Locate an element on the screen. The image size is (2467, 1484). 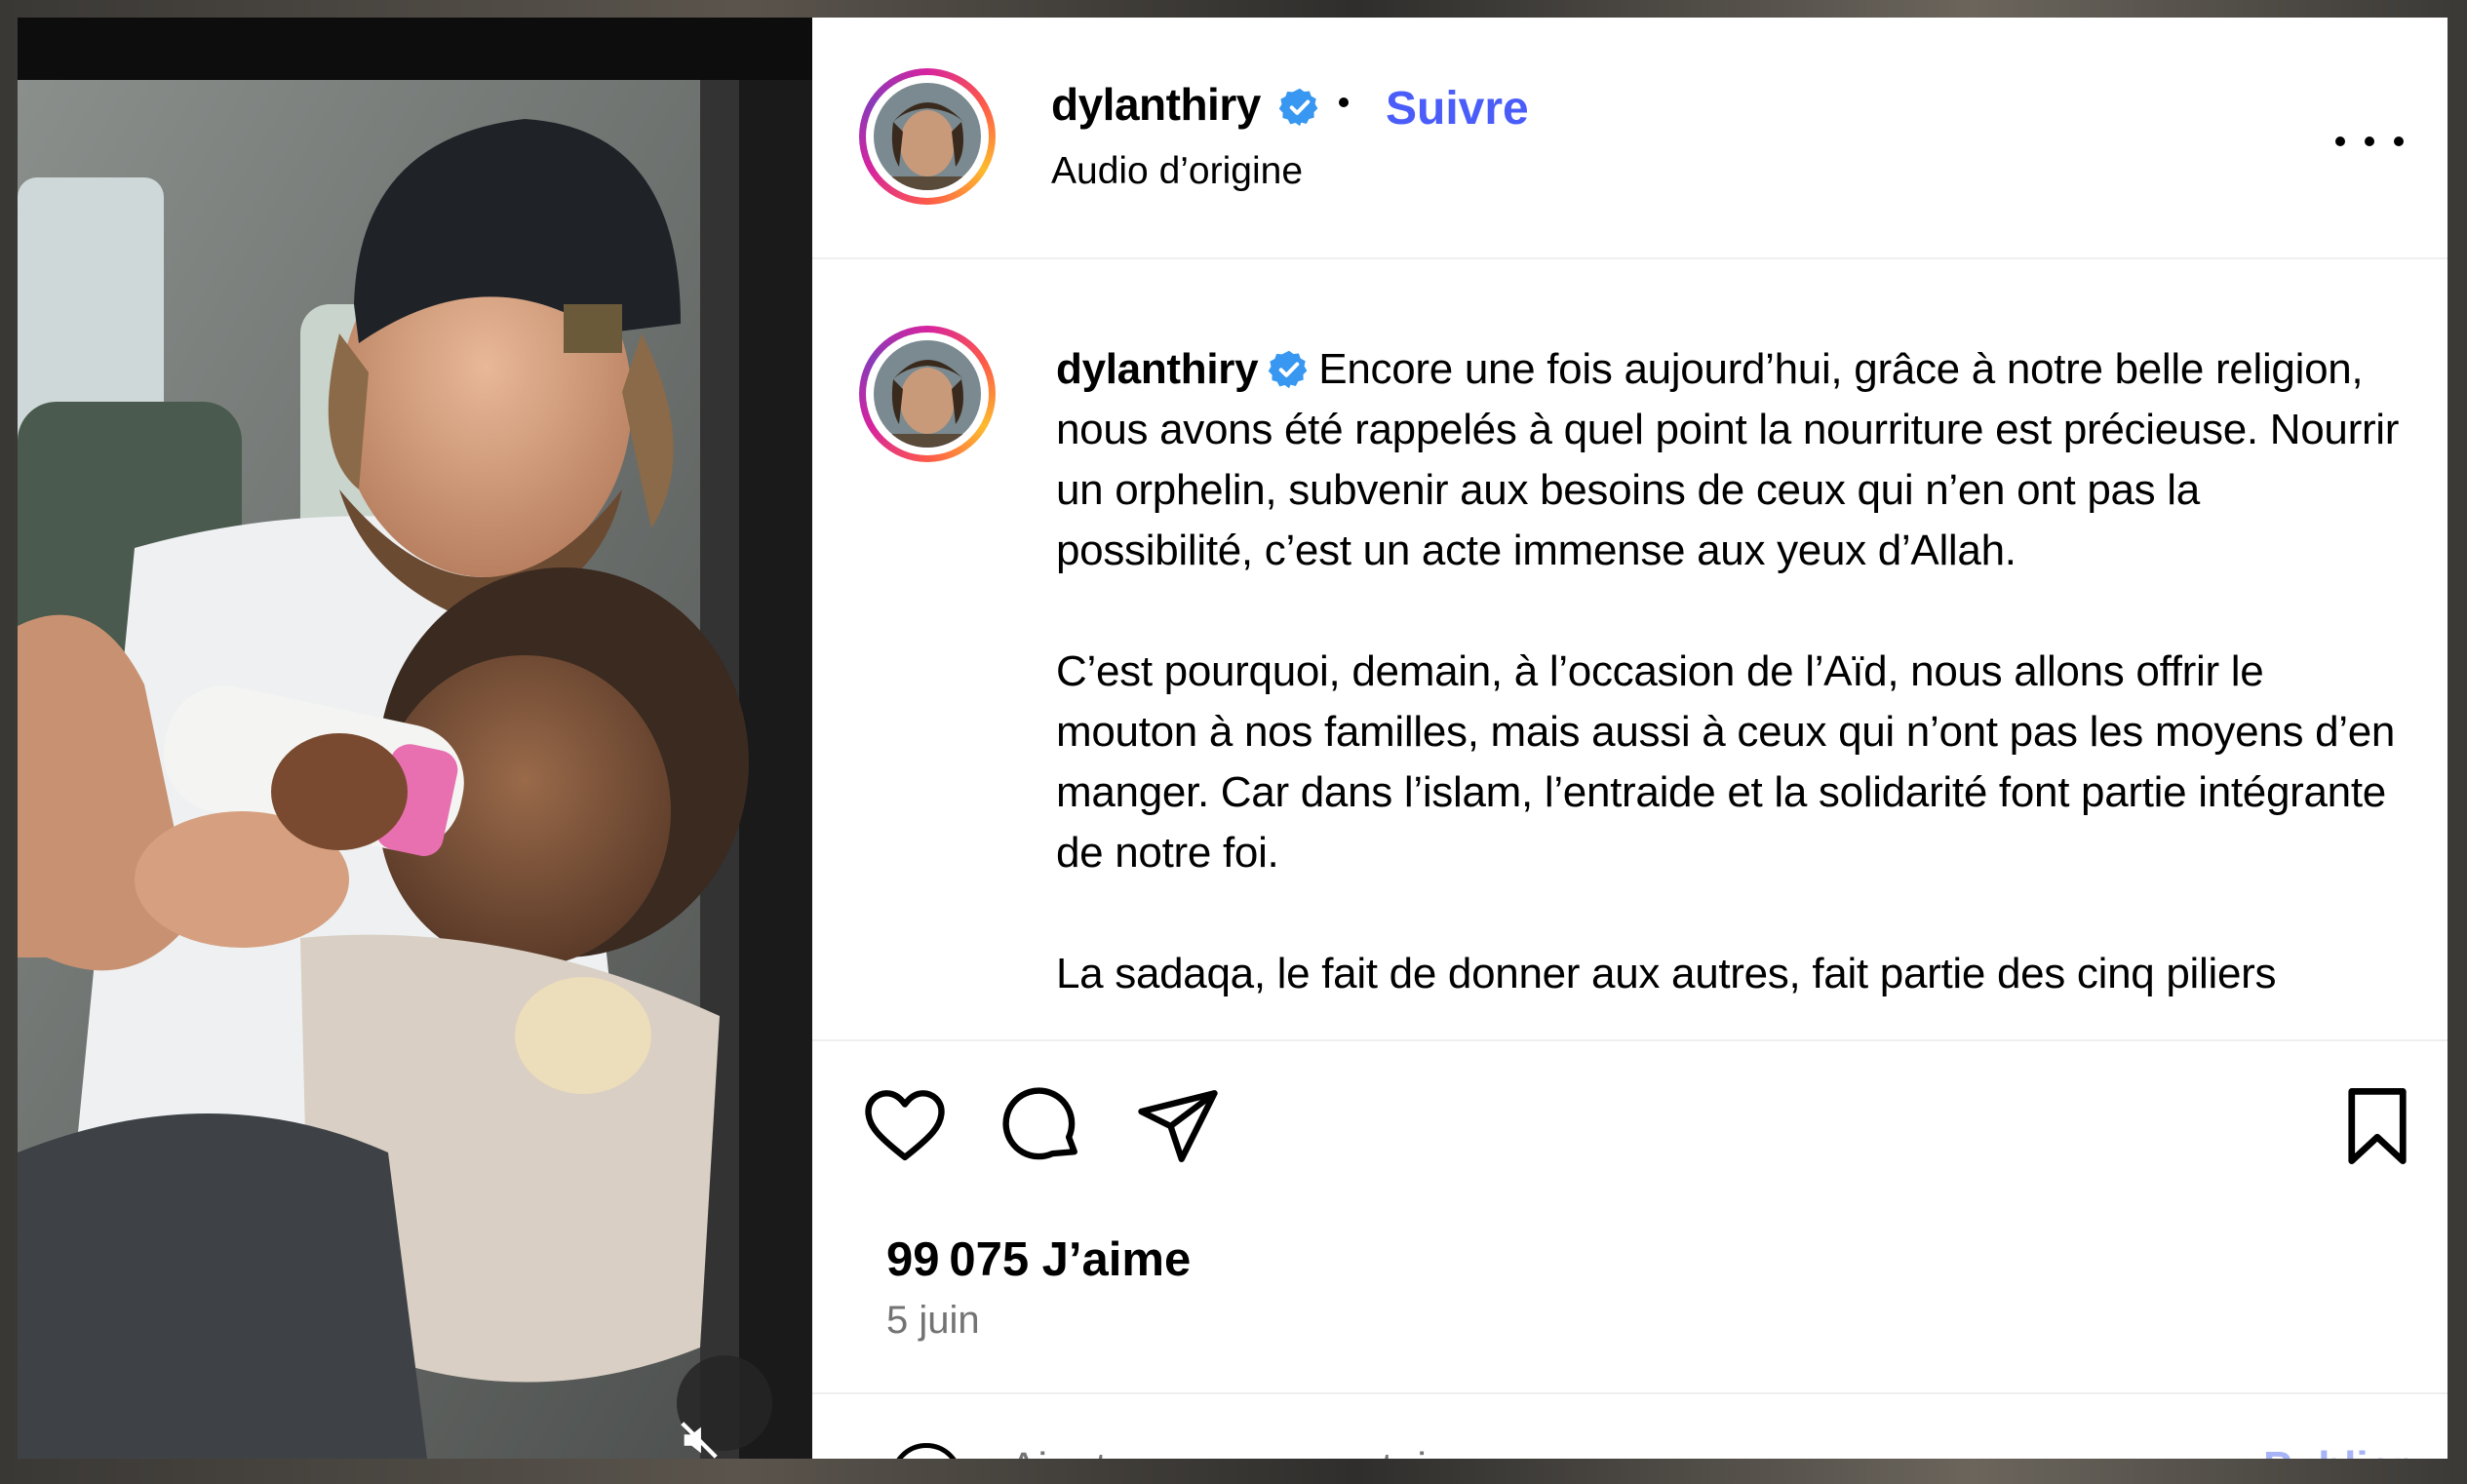
divider is located at coordinates (1629, 1040).